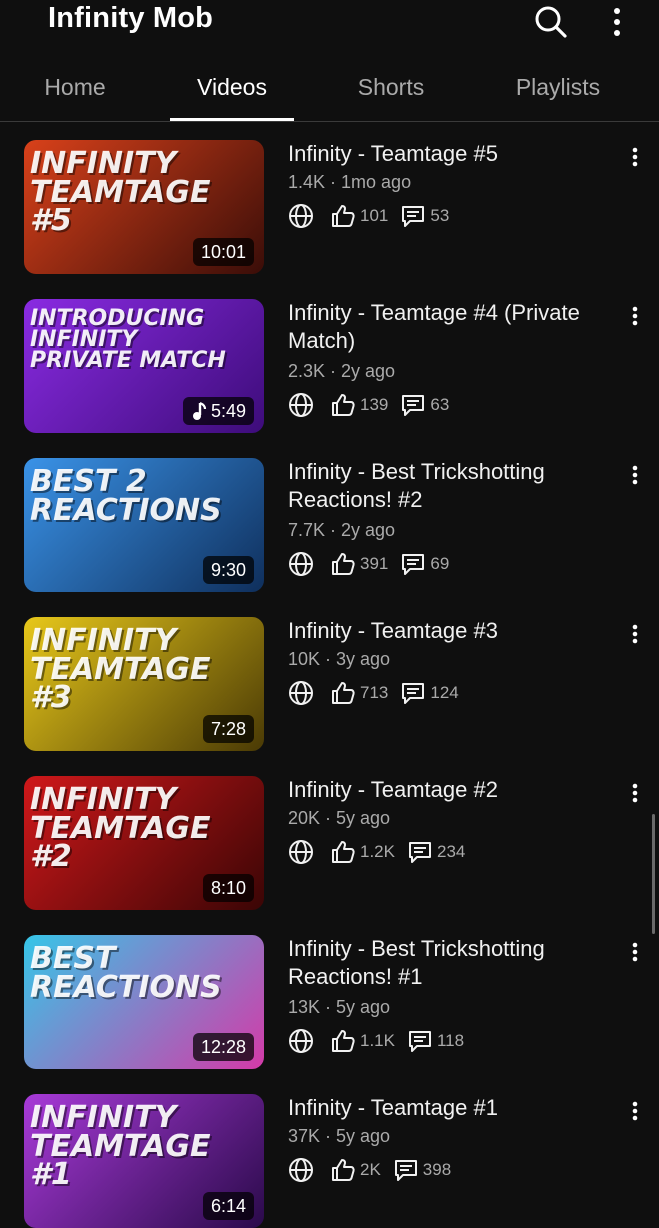 The height and width of the screenshot is (1228, 659). I want to click on duration-badge: 12:28, so click(223, 1047).